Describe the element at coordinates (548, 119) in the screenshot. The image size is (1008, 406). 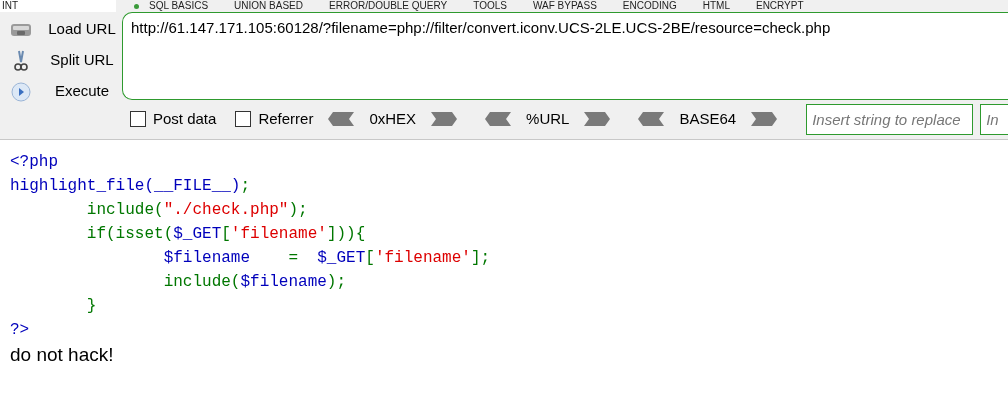
I see `encoder-button: %URL` at that location.